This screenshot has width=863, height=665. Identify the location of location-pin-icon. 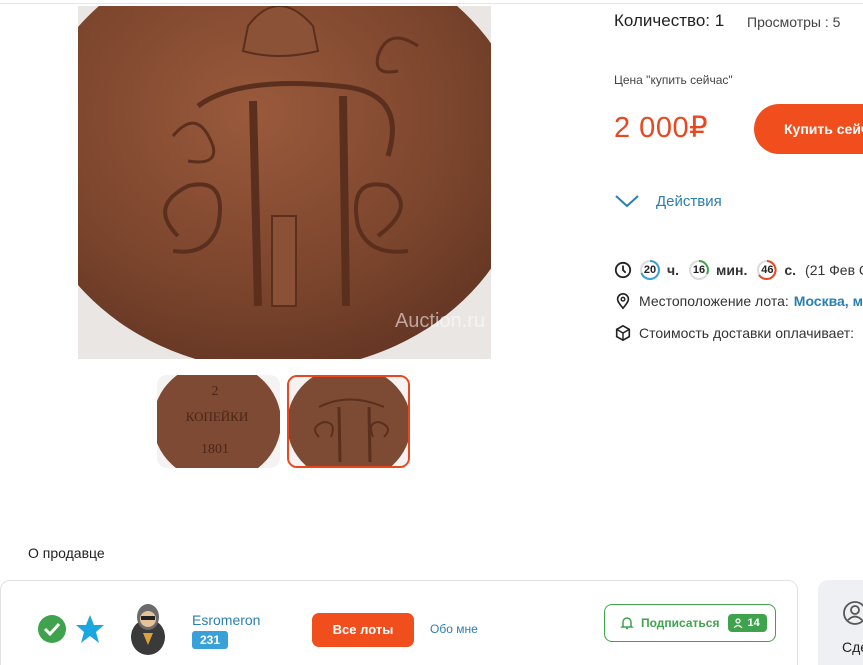
(623, 301).